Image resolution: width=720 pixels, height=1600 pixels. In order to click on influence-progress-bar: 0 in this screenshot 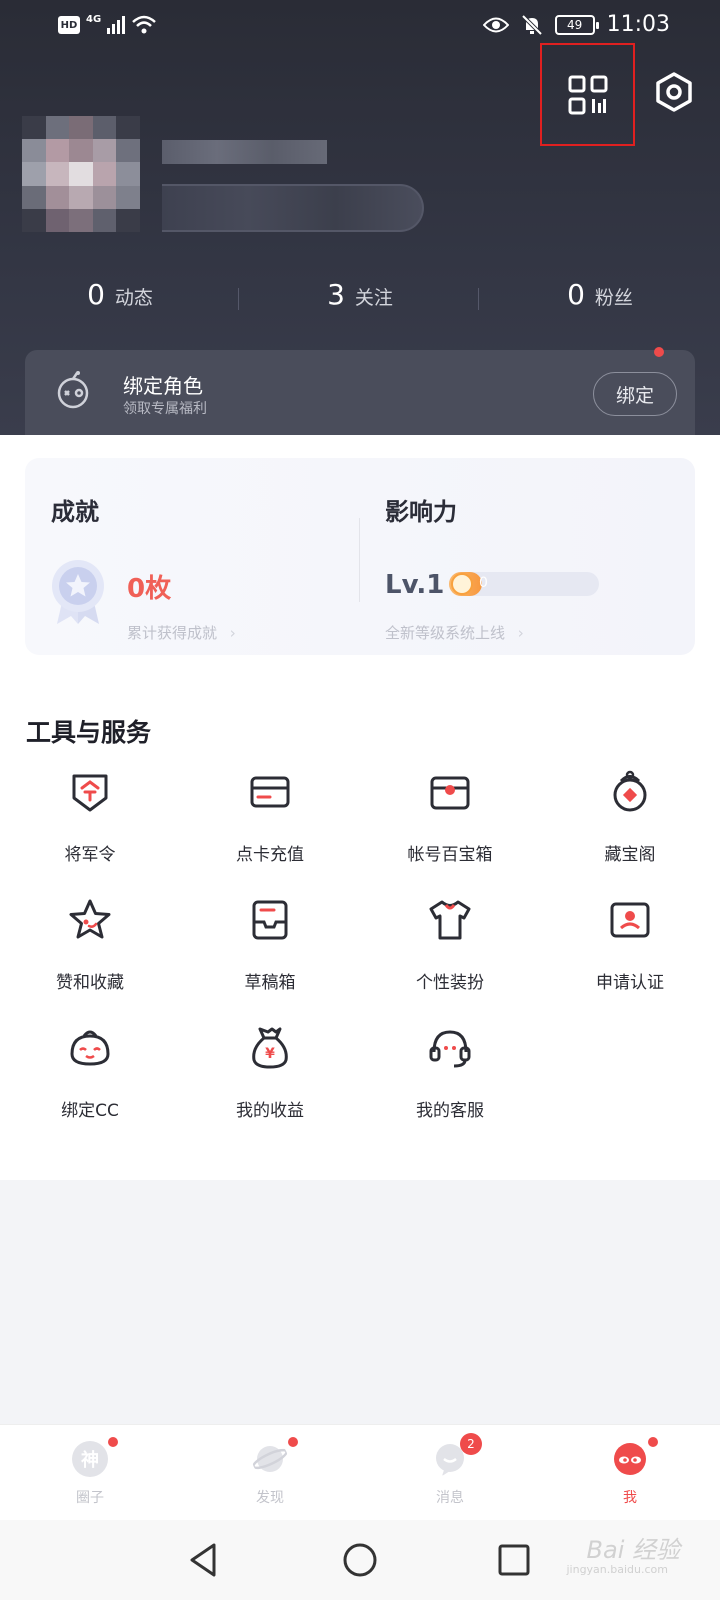, I will do `click(524, 584)`.